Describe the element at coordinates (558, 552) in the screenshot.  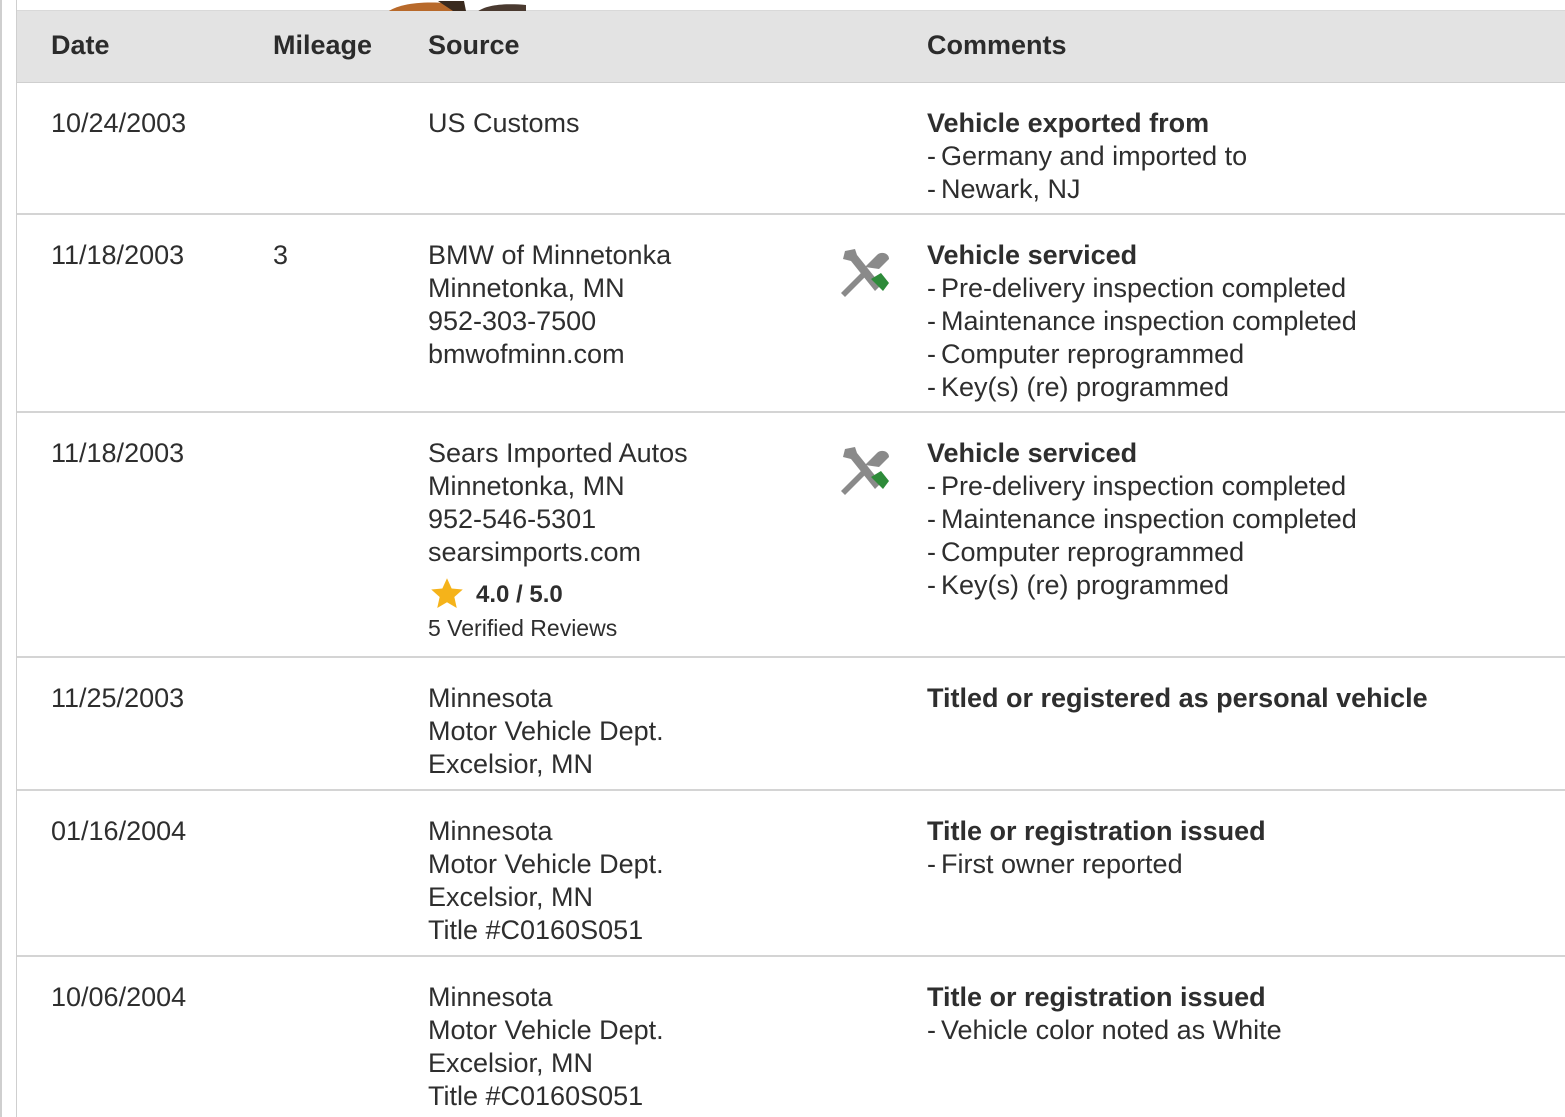
I see `source-website-link: searsimports.com` at that location.